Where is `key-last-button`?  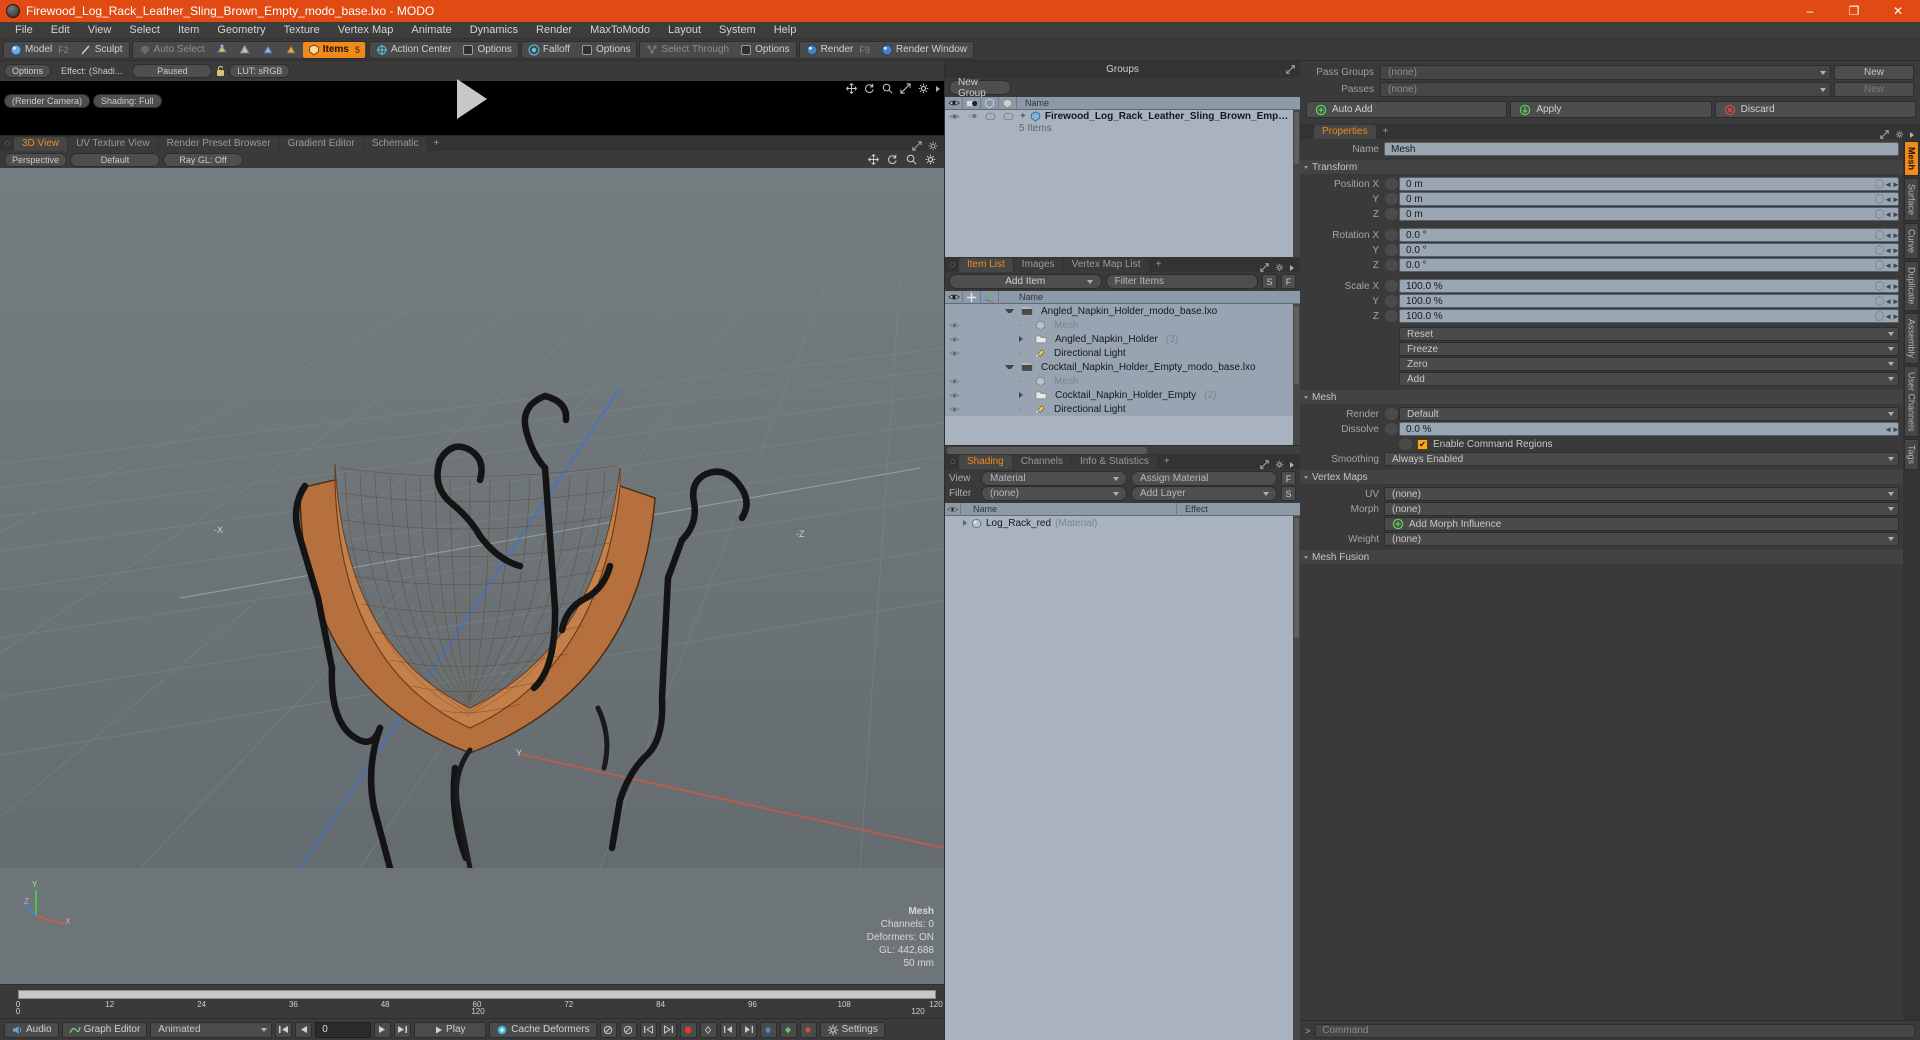
key-last-button is located at coordinates (748, 1029).